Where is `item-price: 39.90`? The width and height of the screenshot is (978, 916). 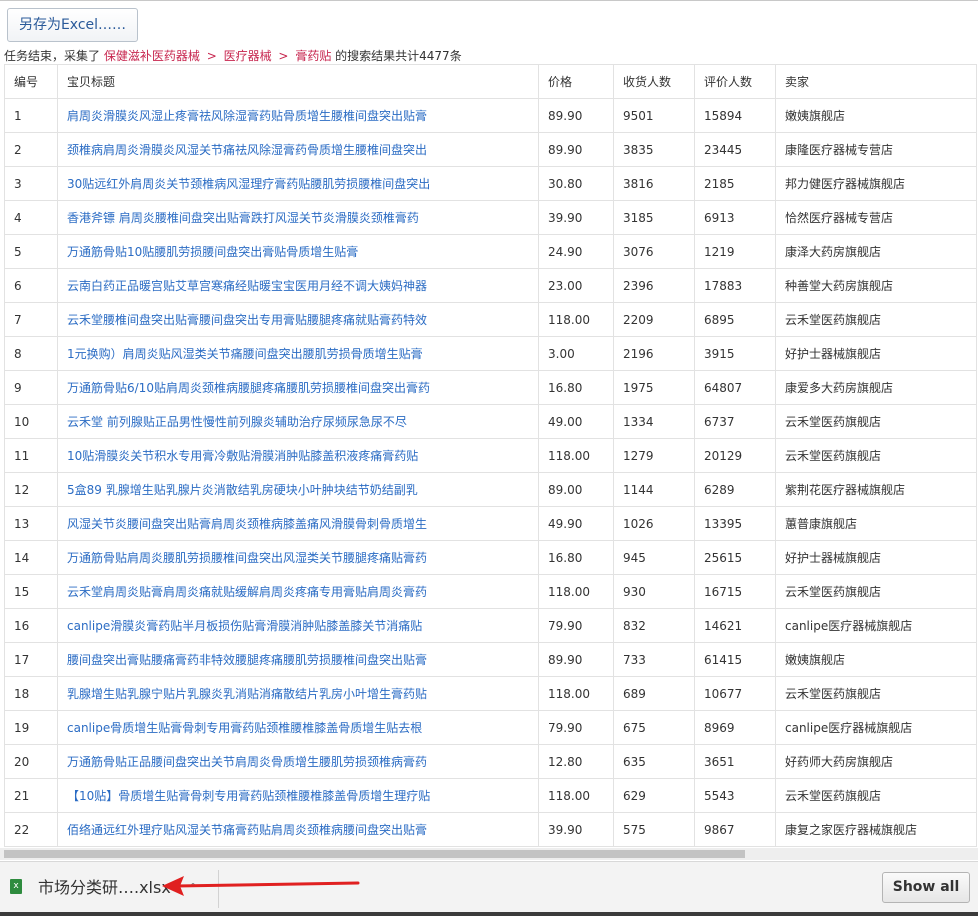 item-price: 39.90 is located at coordinates (576, 217).